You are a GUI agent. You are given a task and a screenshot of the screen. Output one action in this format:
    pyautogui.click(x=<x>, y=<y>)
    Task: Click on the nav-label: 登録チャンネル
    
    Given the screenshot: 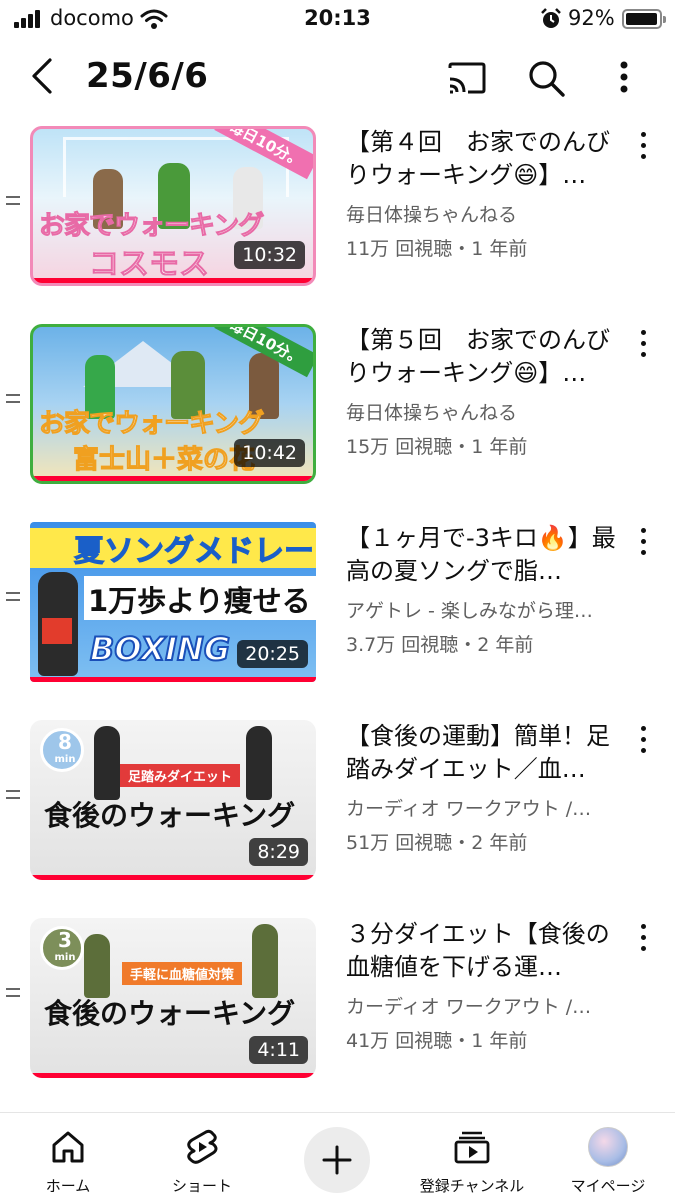 What is the action you would take?
    pyautogui.click(x=472, y=1186)
    